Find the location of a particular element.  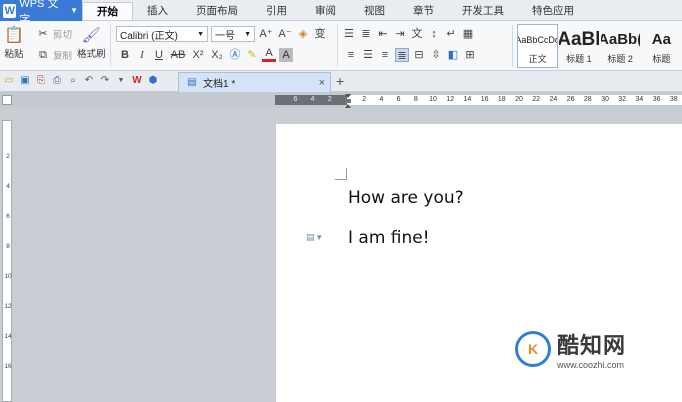

align-right-icon: ≡ is located at coordinates (385, 55).